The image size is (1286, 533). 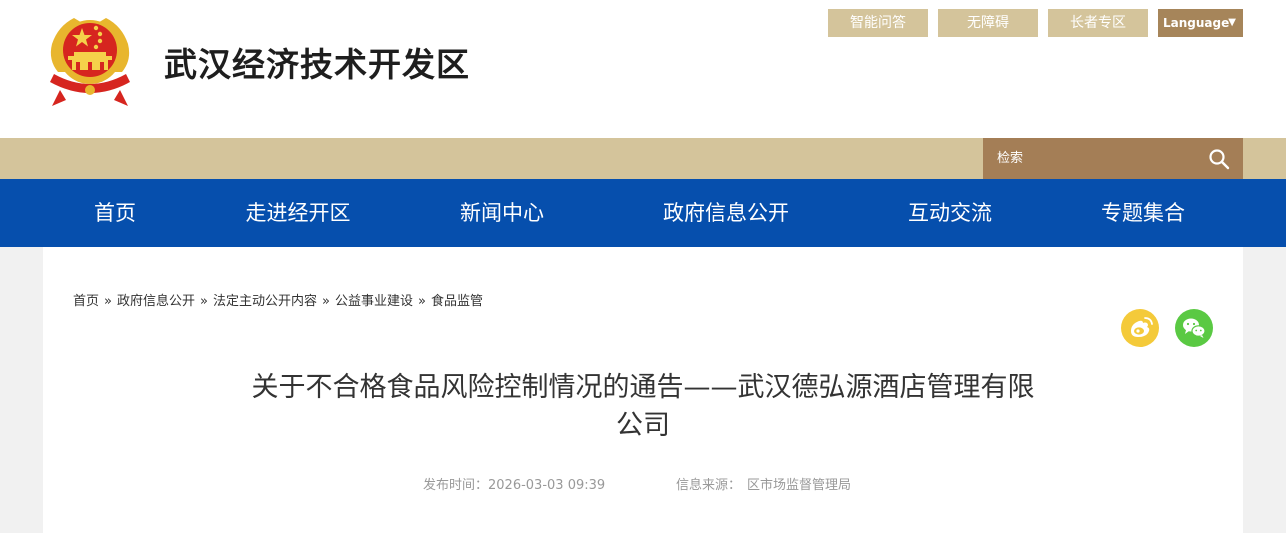 What do you see at coordinates (156, 301) in the screenshot?
I see `breadcrumb-gov-info: 政府信息公开` at bounding box center [156, 301].